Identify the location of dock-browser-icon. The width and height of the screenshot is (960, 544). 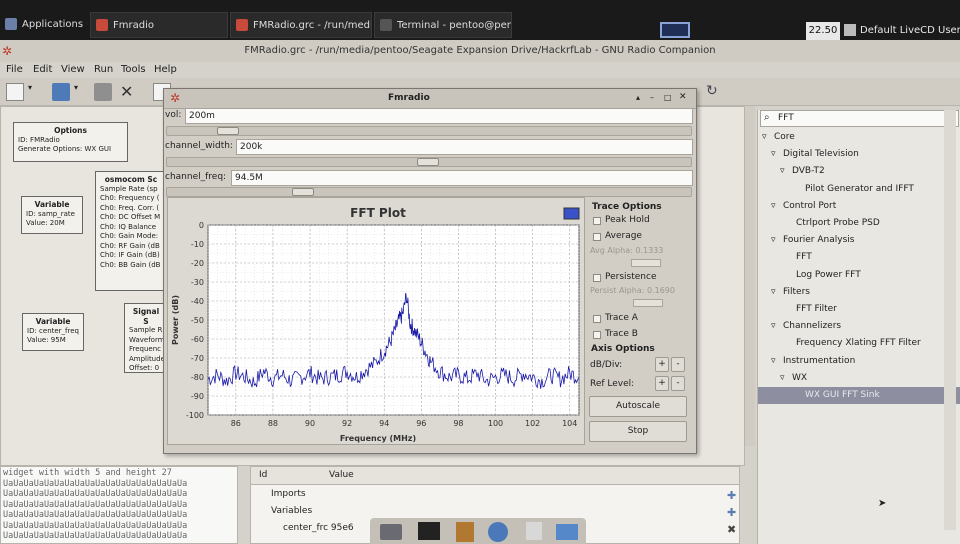
(498, 532).